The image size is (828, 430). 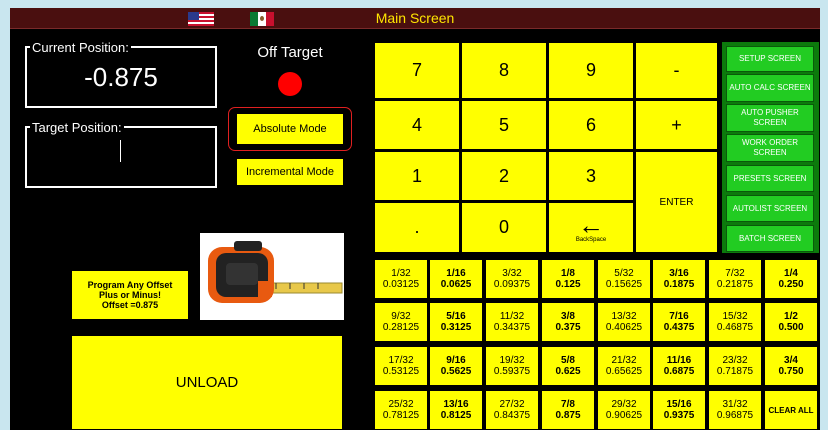 I want to click on unload-button: UNLOAD, so click(x=207, y=382).